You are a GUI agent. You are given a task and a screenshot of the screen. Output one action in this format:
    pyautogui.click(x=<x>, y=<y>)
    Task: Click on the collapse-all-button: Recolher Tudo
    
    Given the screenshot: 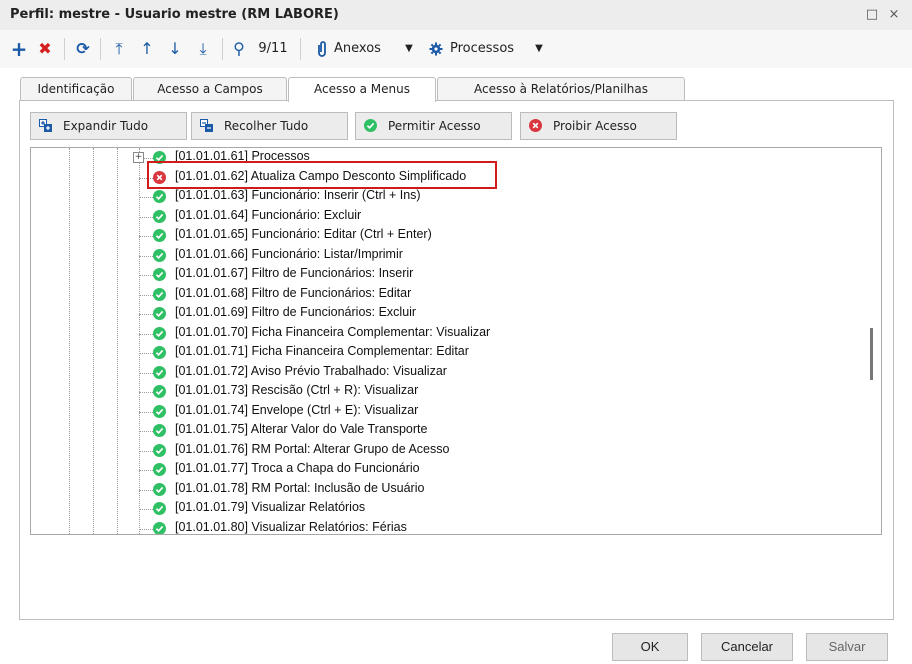 What is the action you would take?
    pyautogui.click(x=269, y=126)
    